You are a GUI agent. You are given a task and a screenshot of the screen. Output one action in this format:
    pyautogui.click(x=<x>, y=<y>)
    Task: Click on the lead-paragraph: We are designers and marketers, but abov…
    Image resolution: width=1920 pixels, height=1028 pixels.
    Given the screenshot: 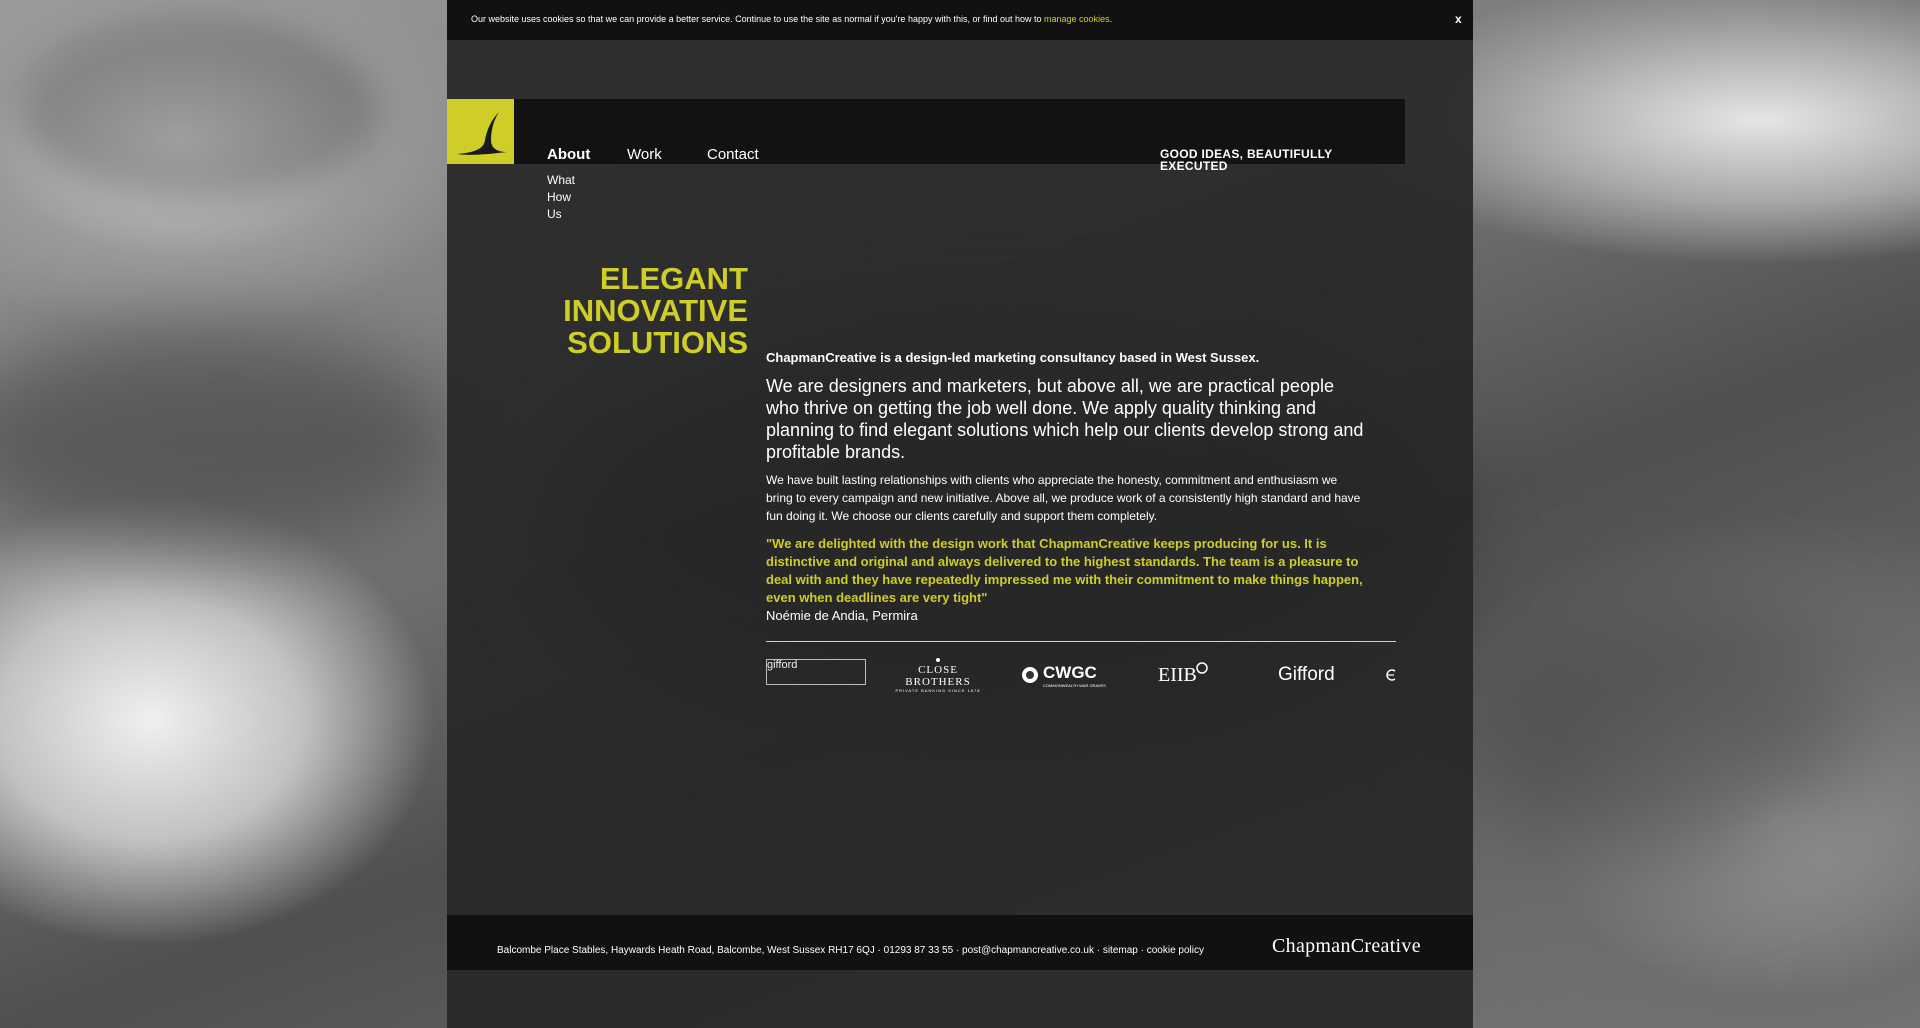 What is the action you would take?
    pyautogui.click(x=1065, y=419)
    